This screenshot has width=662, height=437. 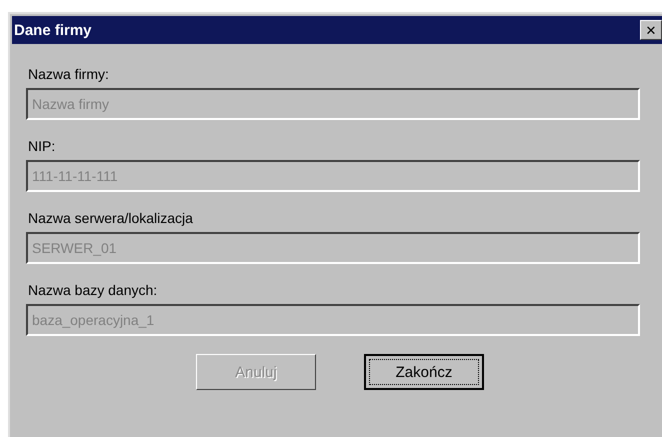 I want to click on finish-button: Zakończ, so click(x=424, y=372).